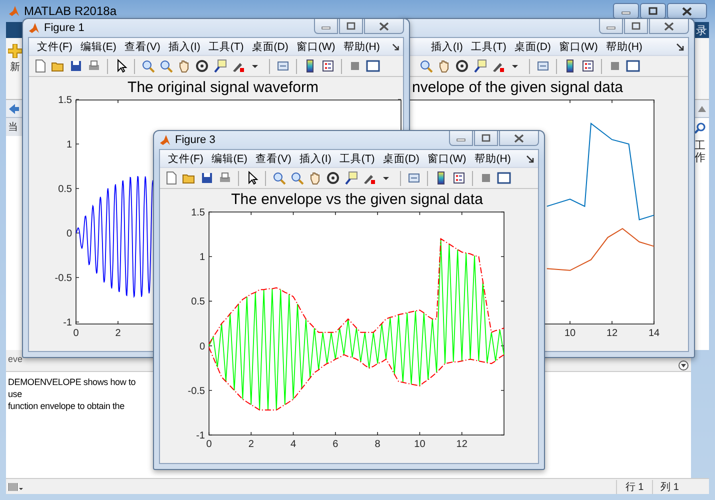 Image resolution: width=715 pixels, height=500 pixels. I want to click on tick-label: 1.5, so click(198, 213).